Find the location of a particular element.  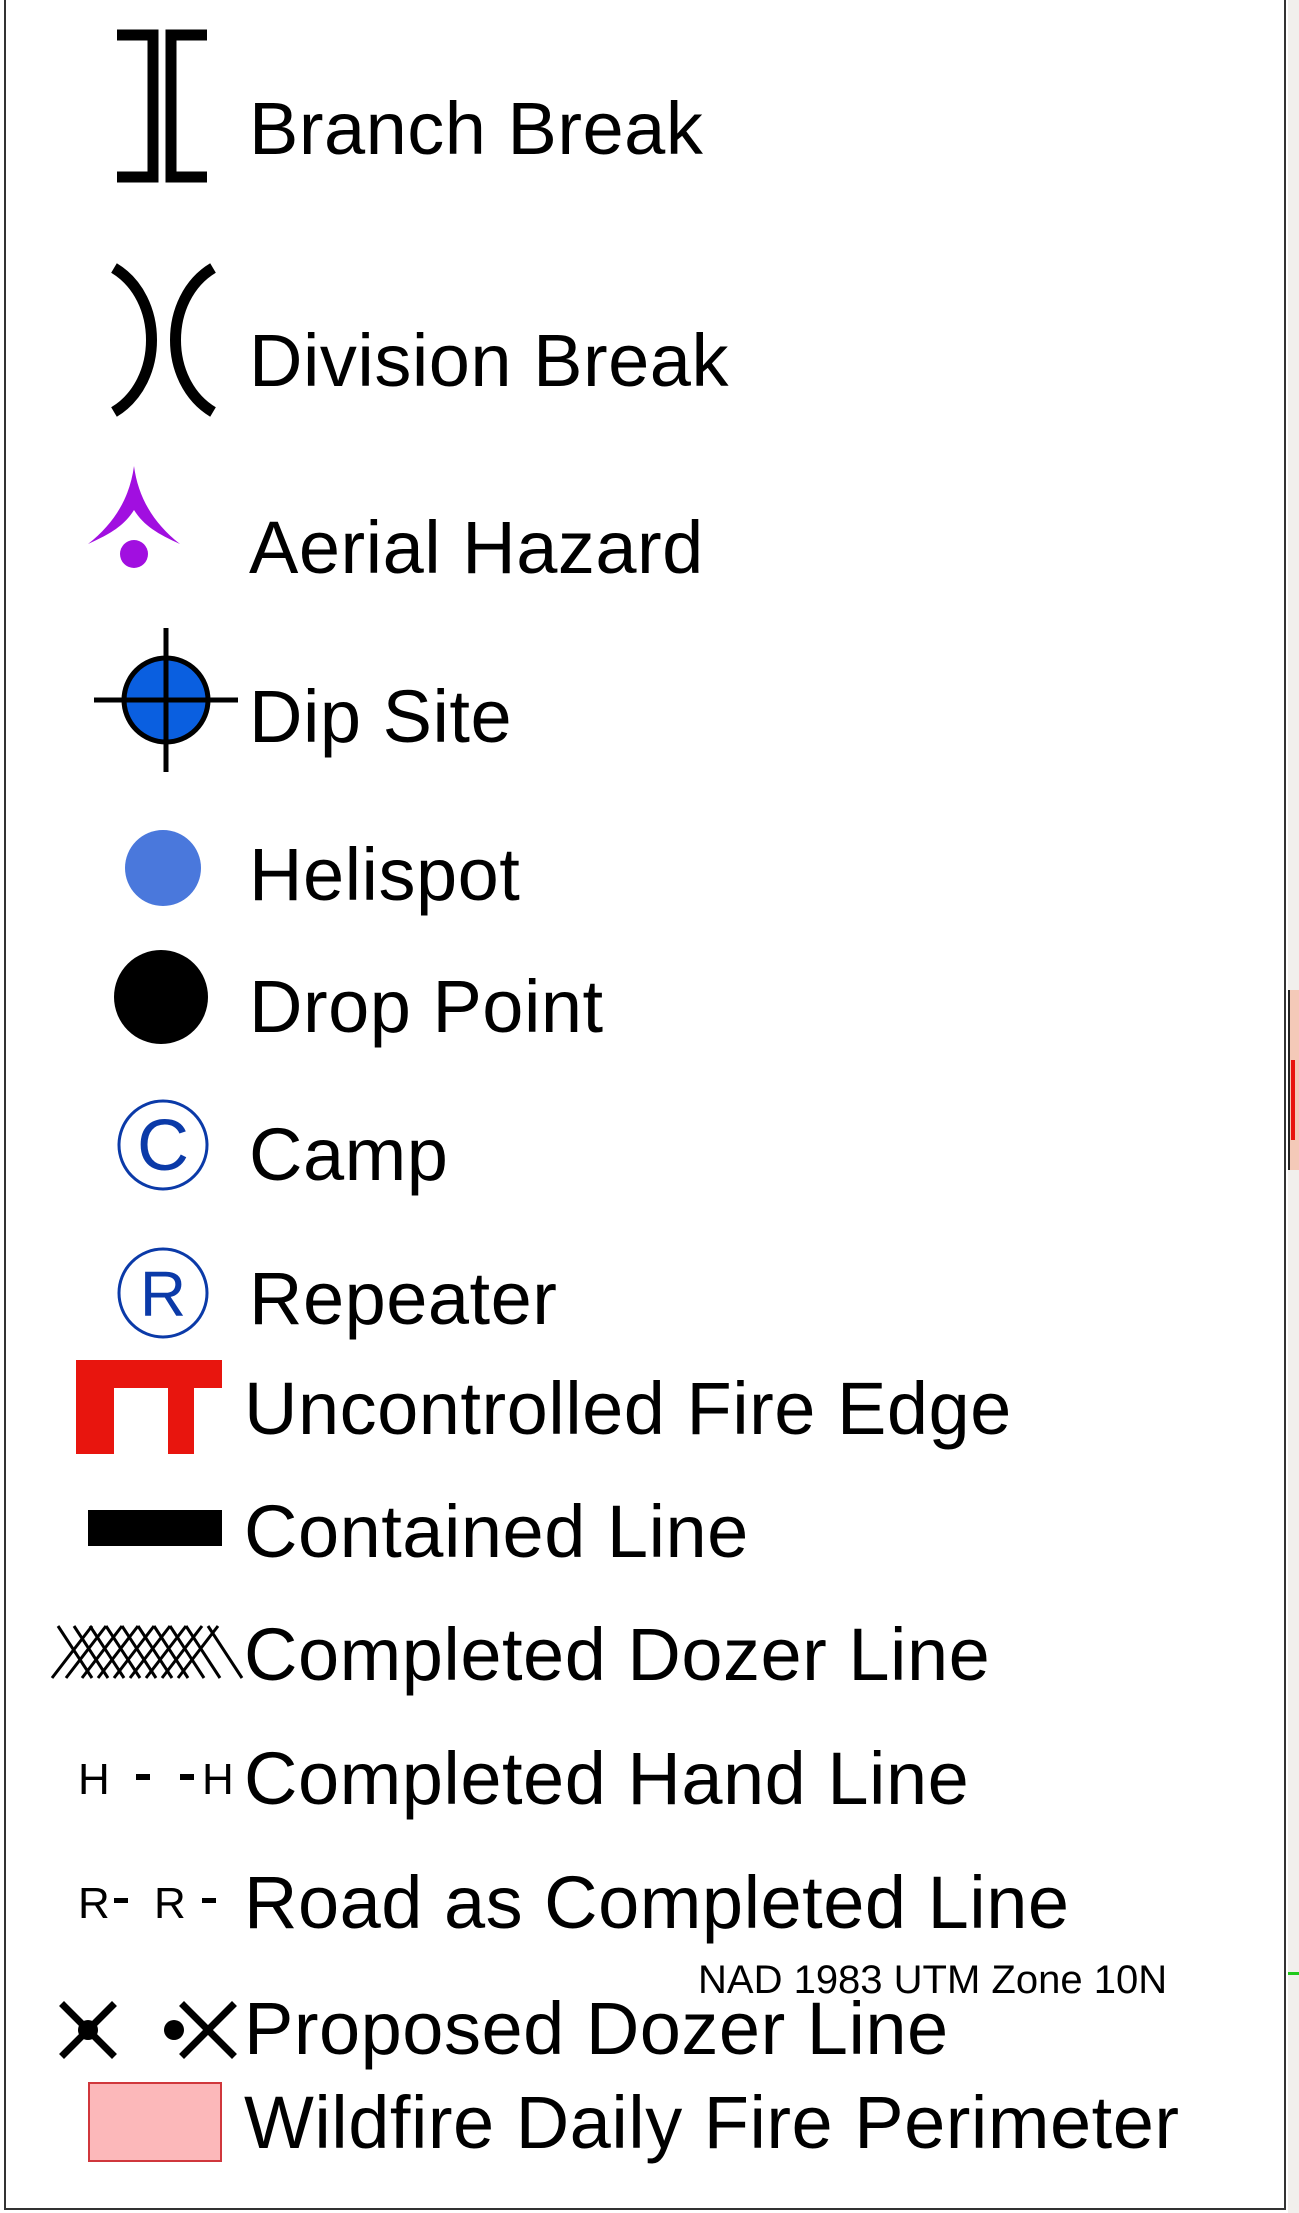

legend-label-contained-line: Contained Line is located at coordinates (496, 1531).